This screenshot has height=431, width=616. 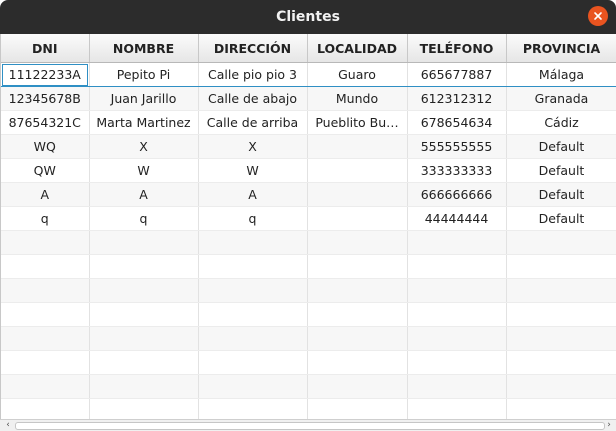 I want to click on scroll-left-icon: ‹, so click(x=8, y=425).